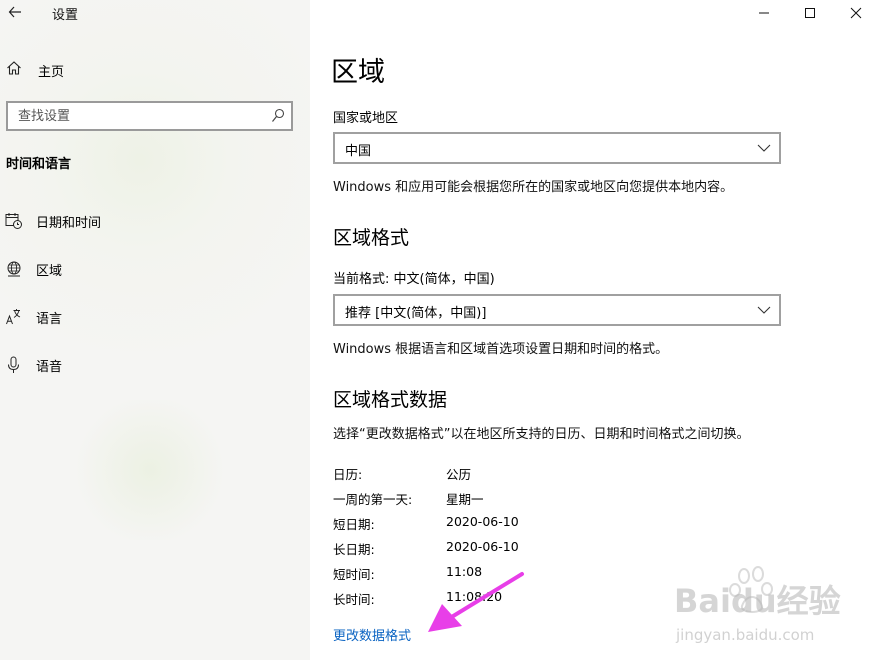 The height and width of the screenshot is (660, 879). I want to click on country-description: Windows 和应用可能会根据您所在的国家或地区向您提供本地内容。, so click(533, 187).